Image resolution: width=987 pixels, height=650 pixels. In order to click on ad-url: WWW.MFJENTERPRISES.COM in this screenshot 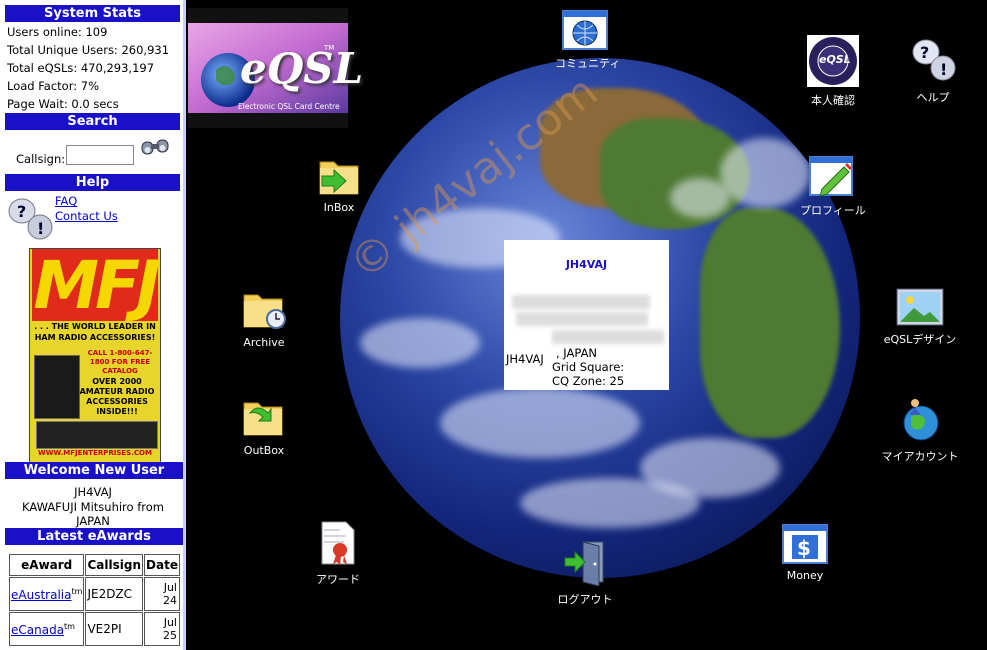, I will do `click(95, 453)`.